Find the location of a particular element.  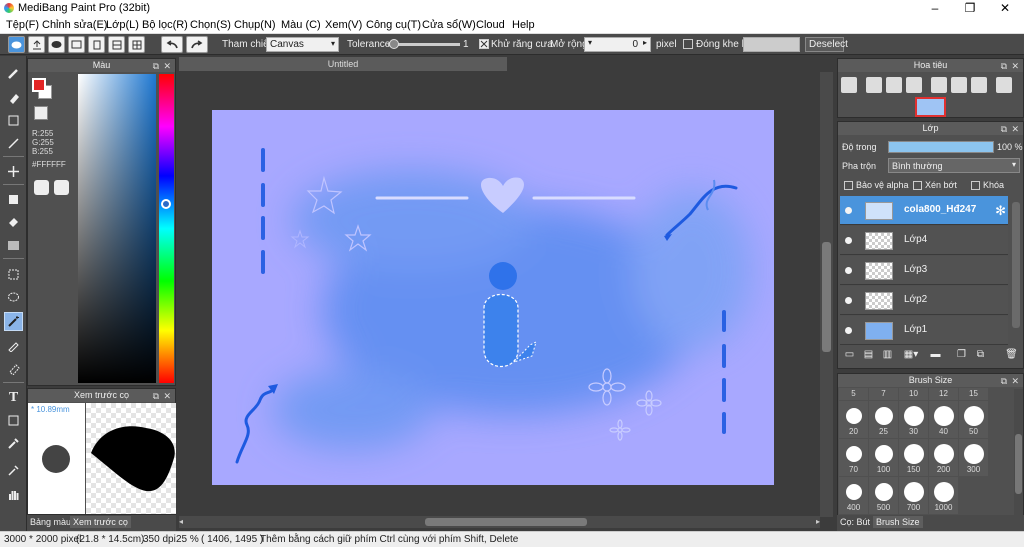

foreground-color-swatch is located at coordinates (39, 85).